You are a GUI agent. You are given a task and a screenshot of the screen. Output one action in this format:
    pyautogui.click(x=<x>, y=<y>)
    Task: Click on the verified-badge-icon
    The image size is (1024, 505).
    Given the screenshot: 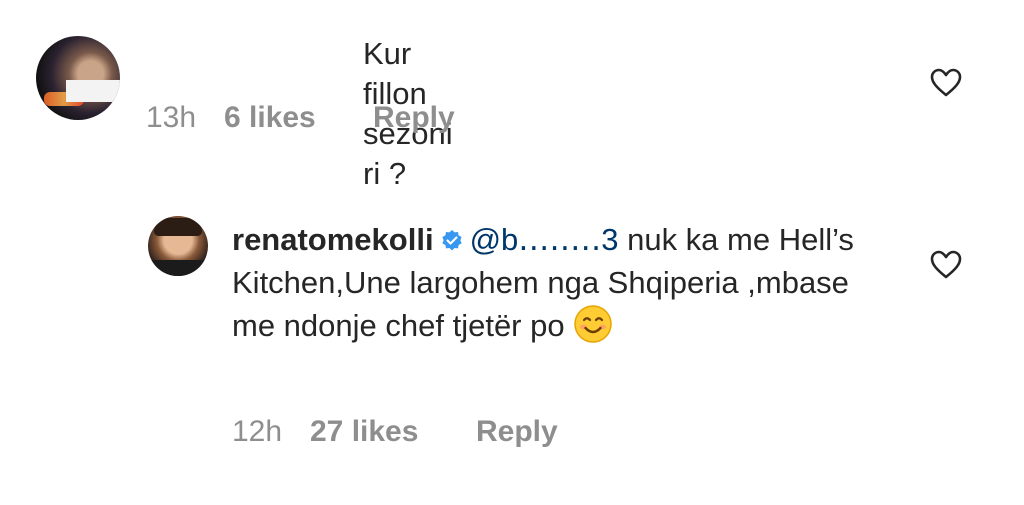 What is the action you would take?
    pyautogui.click(x=451, y=240)
    